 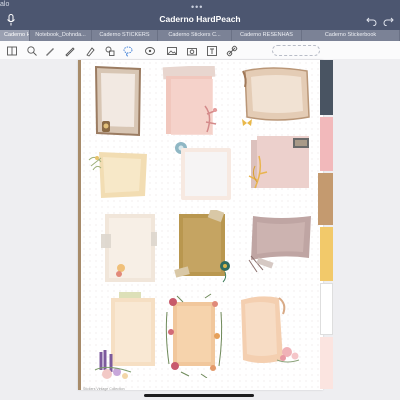 What do you see at coordinates (192, 102) in the screenshot?
I see `pink-note-sticker` at bounding box center [192, 102].